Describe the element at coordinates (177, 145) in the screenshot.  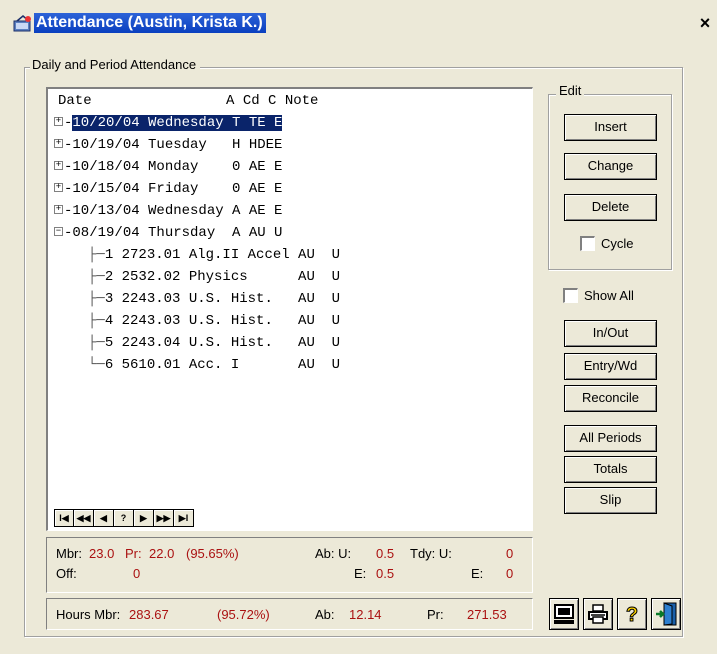
I see `tree-row-text: 10/19/04 Tuesday H HDEE` at that location.